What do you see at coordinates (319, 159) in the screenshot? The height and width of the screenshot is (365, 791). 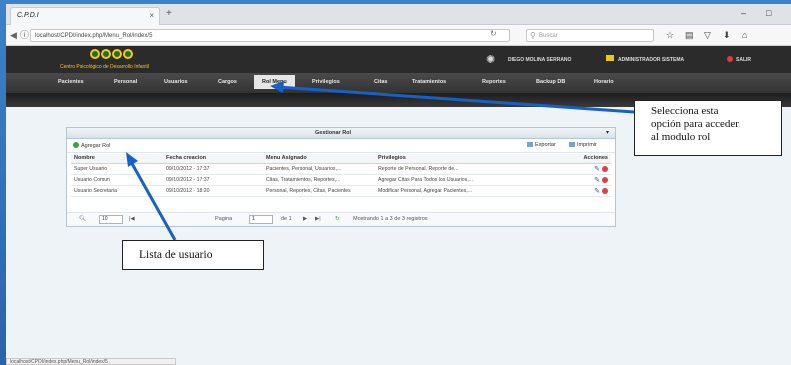 I see `column-header-menu: Menu Asignado` at bounding box center [319, 159].